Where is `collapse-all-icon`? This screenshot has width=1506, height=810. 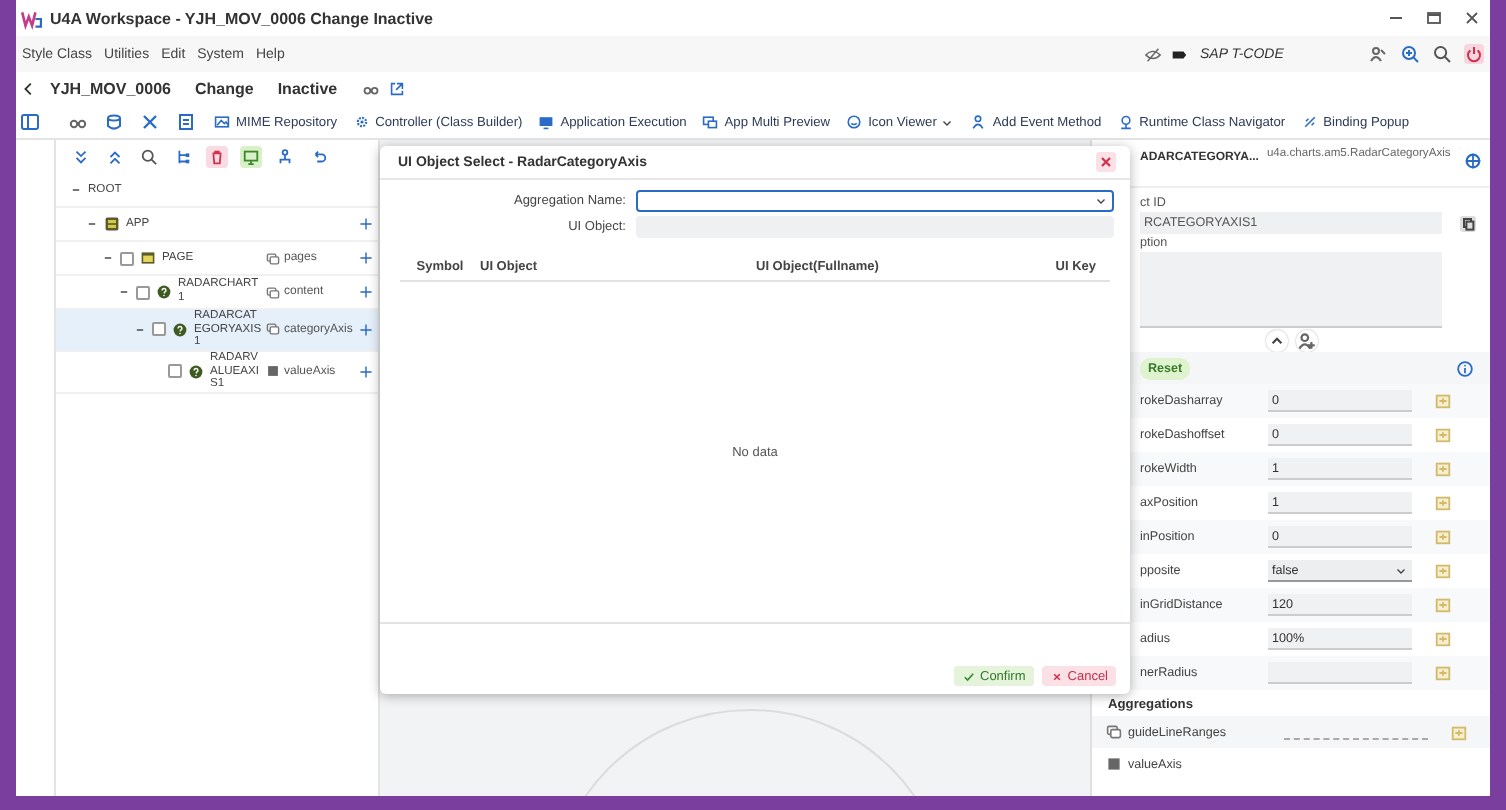 collapse-all-icon is located at coordinates (115, 157).